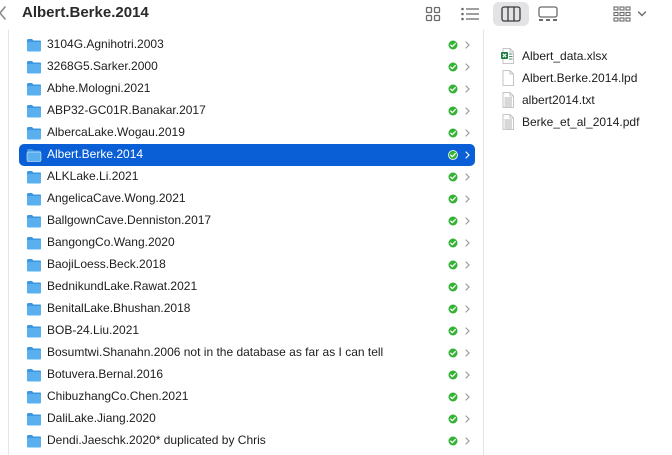 The height and width of the screenshot is (455, 672). I want to click on folder-row: ABP32-GC01R.Banakar.2017, so click(247, 111).